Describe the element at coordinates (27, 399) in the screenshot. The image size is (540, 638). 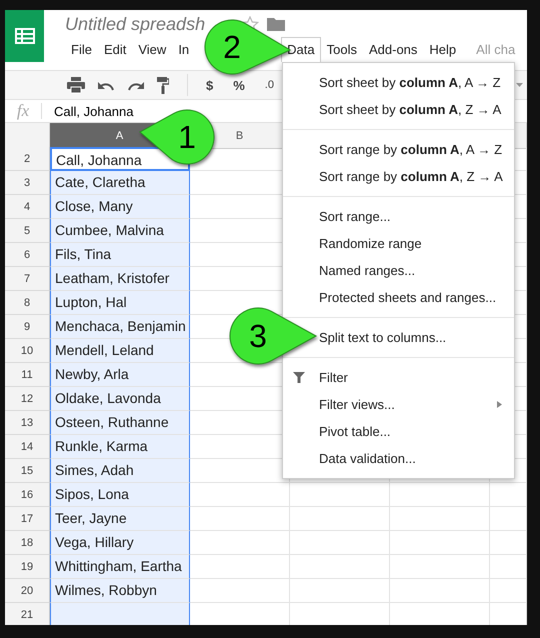
I see `row-number: 12` at that location.